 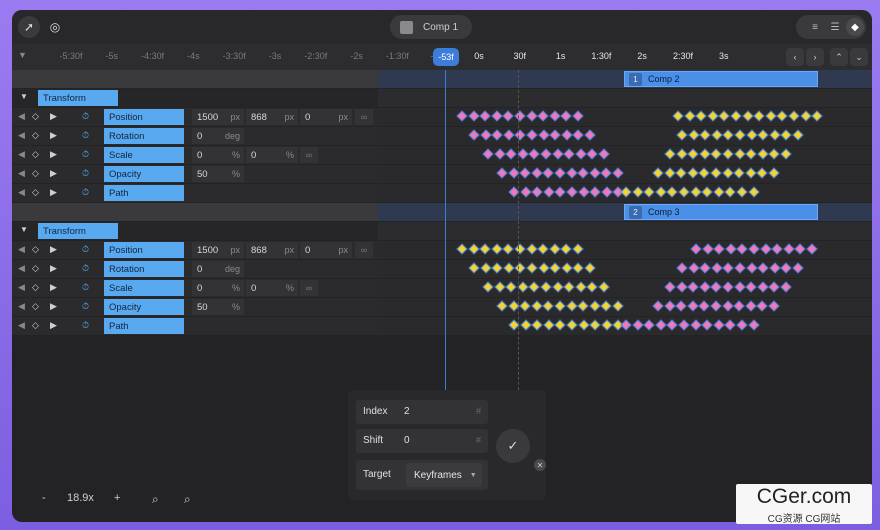 What do you see at coordinates (155, 499) in the screenshot?
I see `zoom-fit-icon: ⌕` at bounding box center [155, 499].